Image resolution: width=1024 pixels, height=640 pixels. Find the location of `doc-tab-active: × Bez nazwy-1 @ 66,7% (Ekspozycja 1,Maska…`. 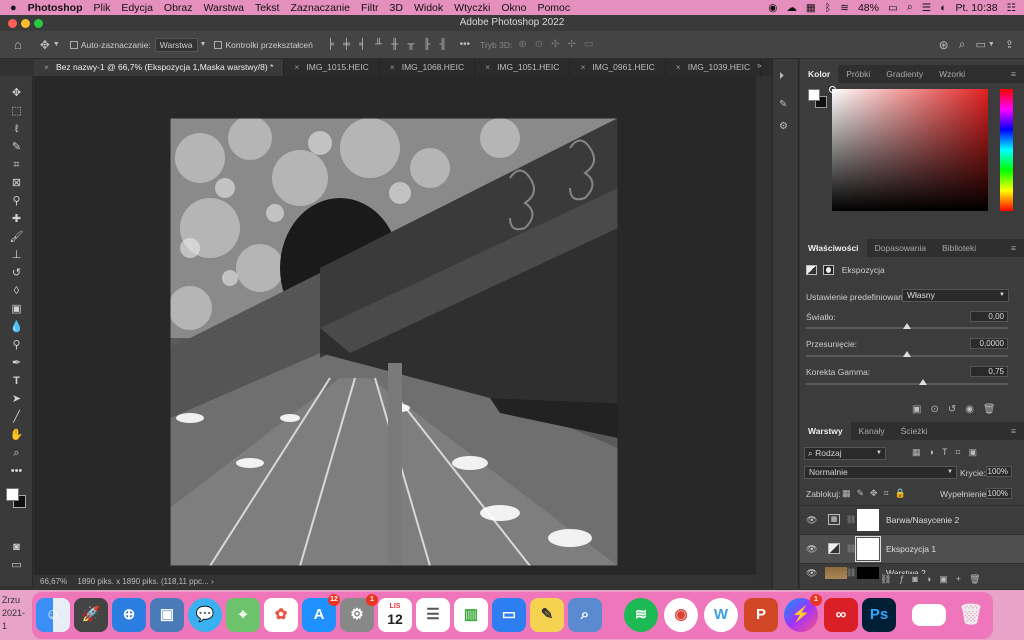

doc-tab-active: × Bez nazwy-1 @ 66,7% (Ekspozycja 1,Maska… is located at coordinates (159, 67).